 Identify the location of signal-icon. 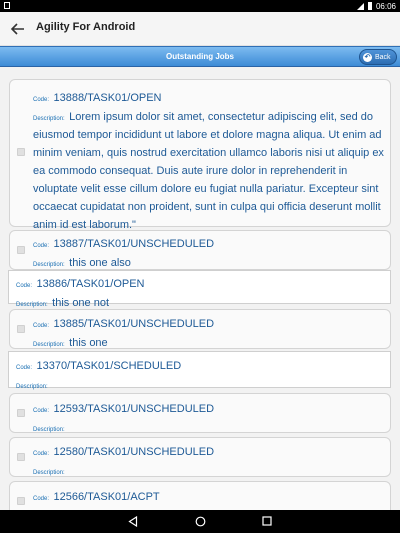
(360, 6).